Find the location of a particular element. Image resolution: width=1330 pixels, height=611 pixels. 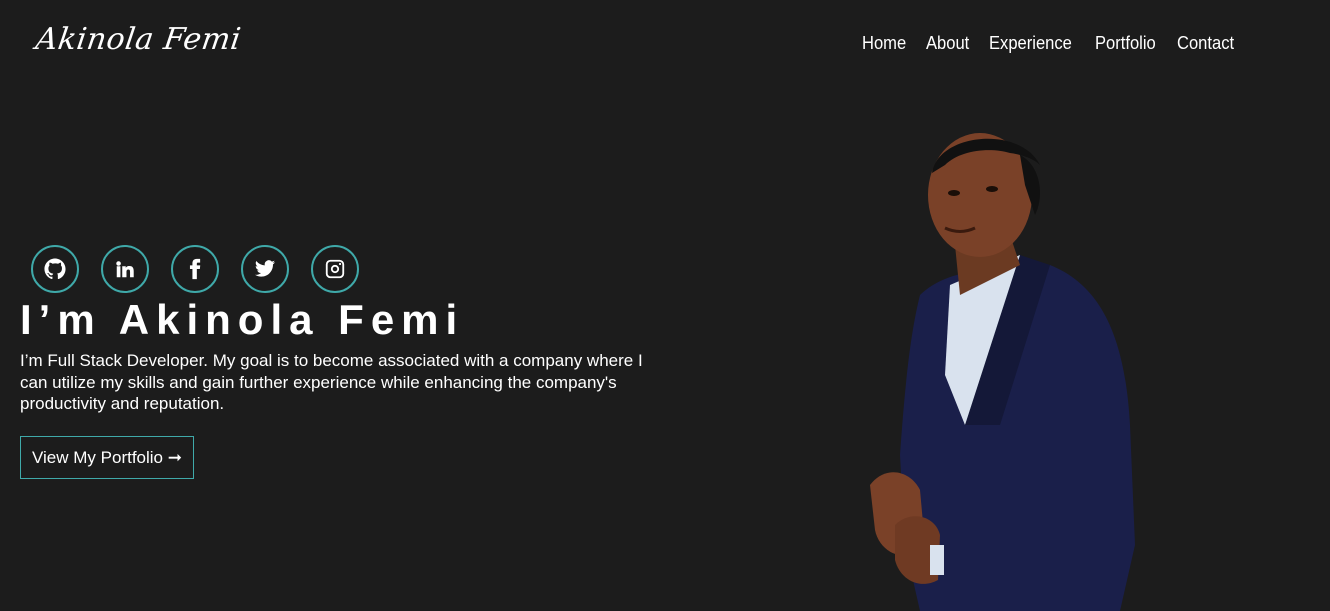

linkedin-icon is located at coordinates (125, 269).